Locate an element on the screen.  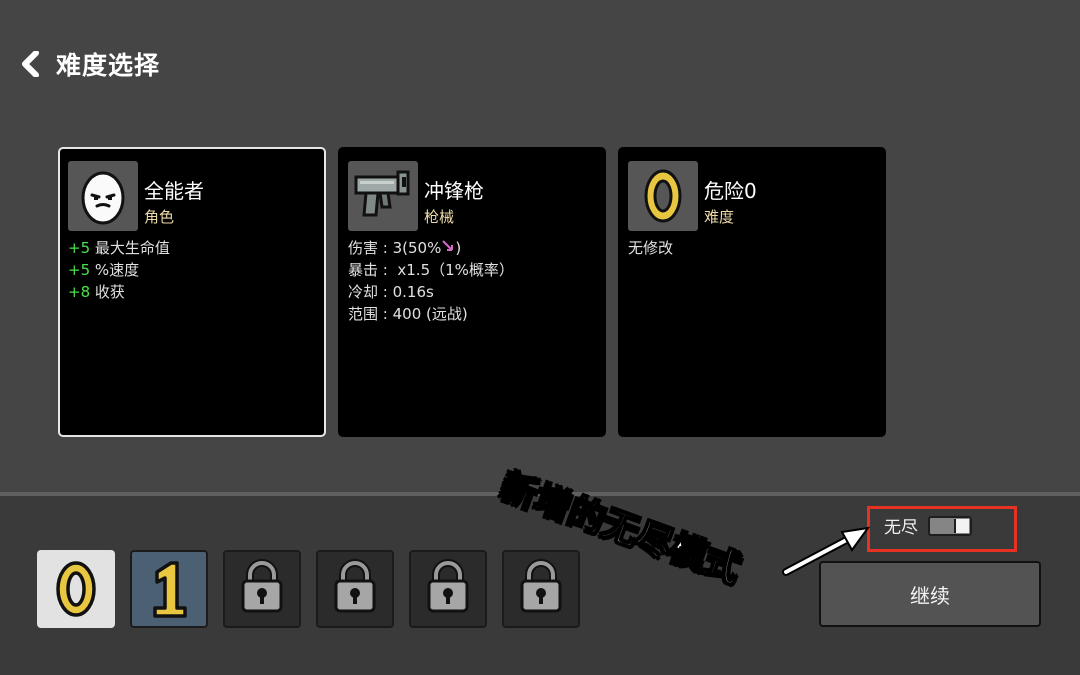
stat-value: +8 is located at coordinates (79, 292).